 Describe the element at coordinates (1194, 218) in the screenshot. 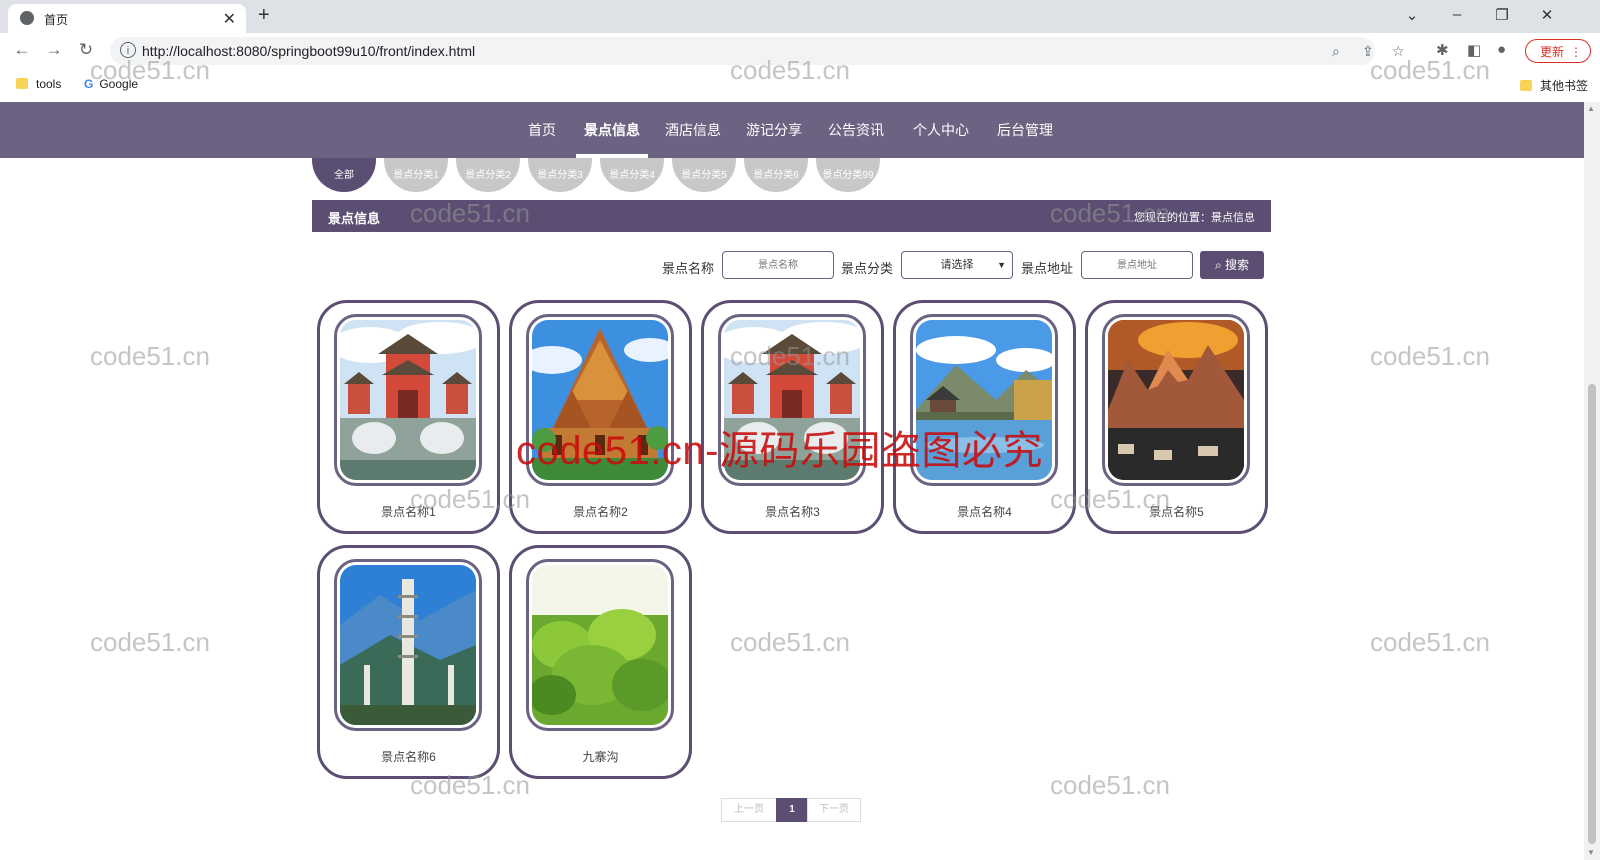

I see `breadcrumb: 您现在的位置：景点信息` at that location.